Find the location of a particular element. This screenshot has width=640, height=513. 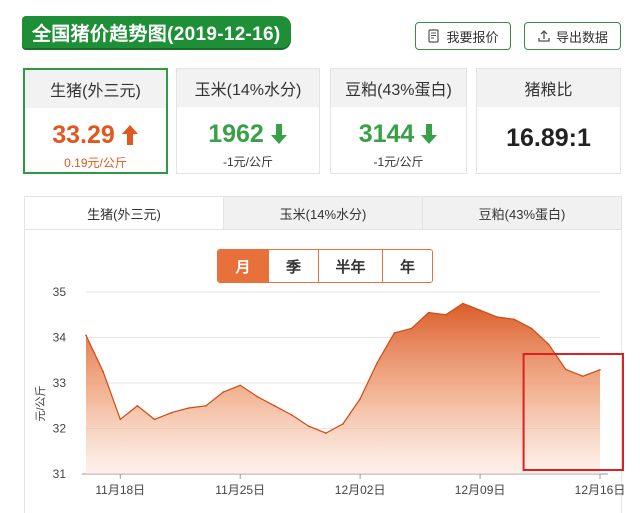

y-tick-label: 31 is located at coordinates (60, 474).